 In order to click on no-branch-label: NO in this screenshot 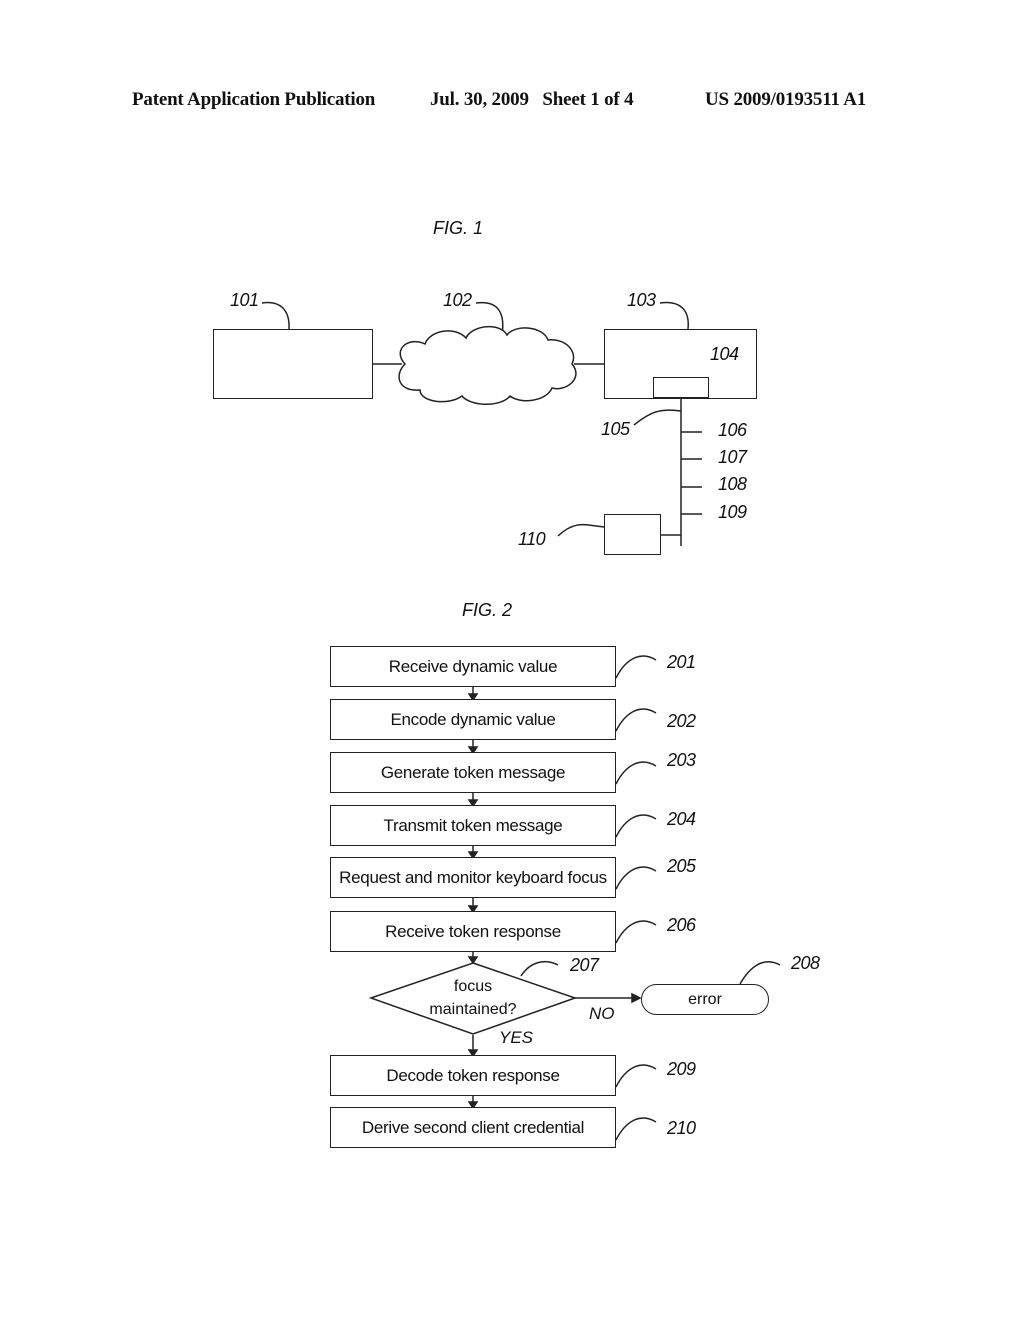, I will do `click(602, 1013)`.